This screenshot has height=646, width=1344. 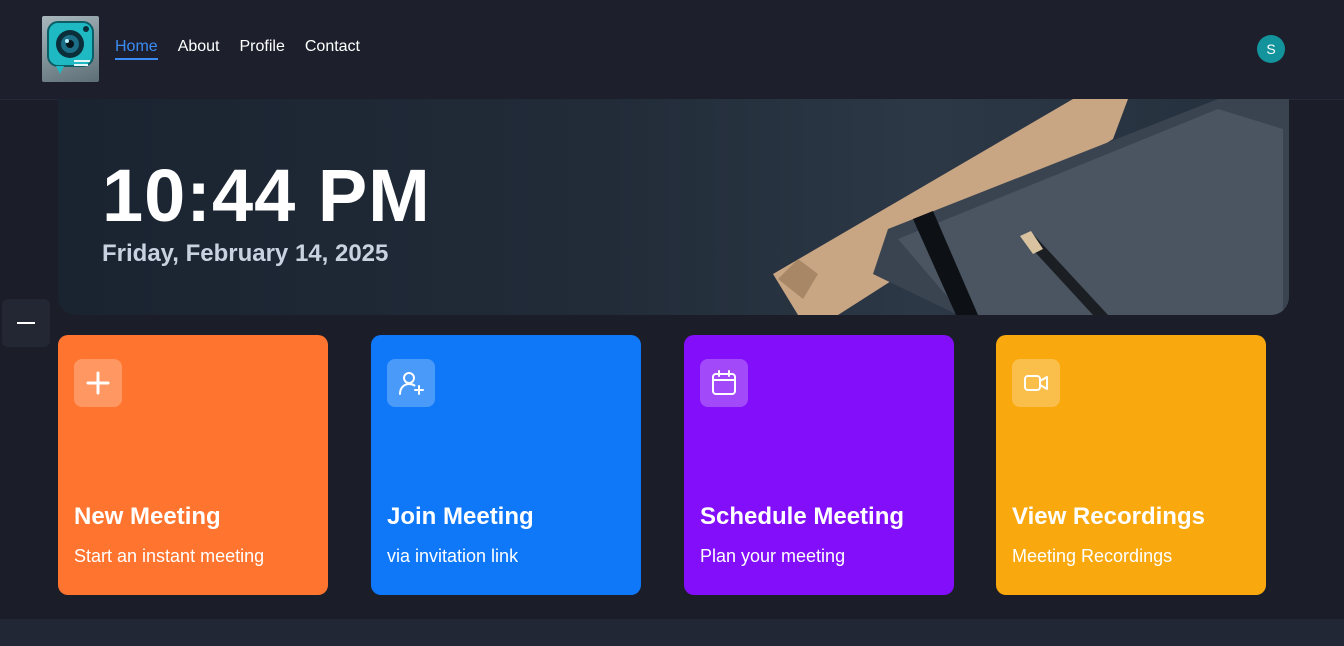 I want to click on minus-icon, so click(x=26, y=323).